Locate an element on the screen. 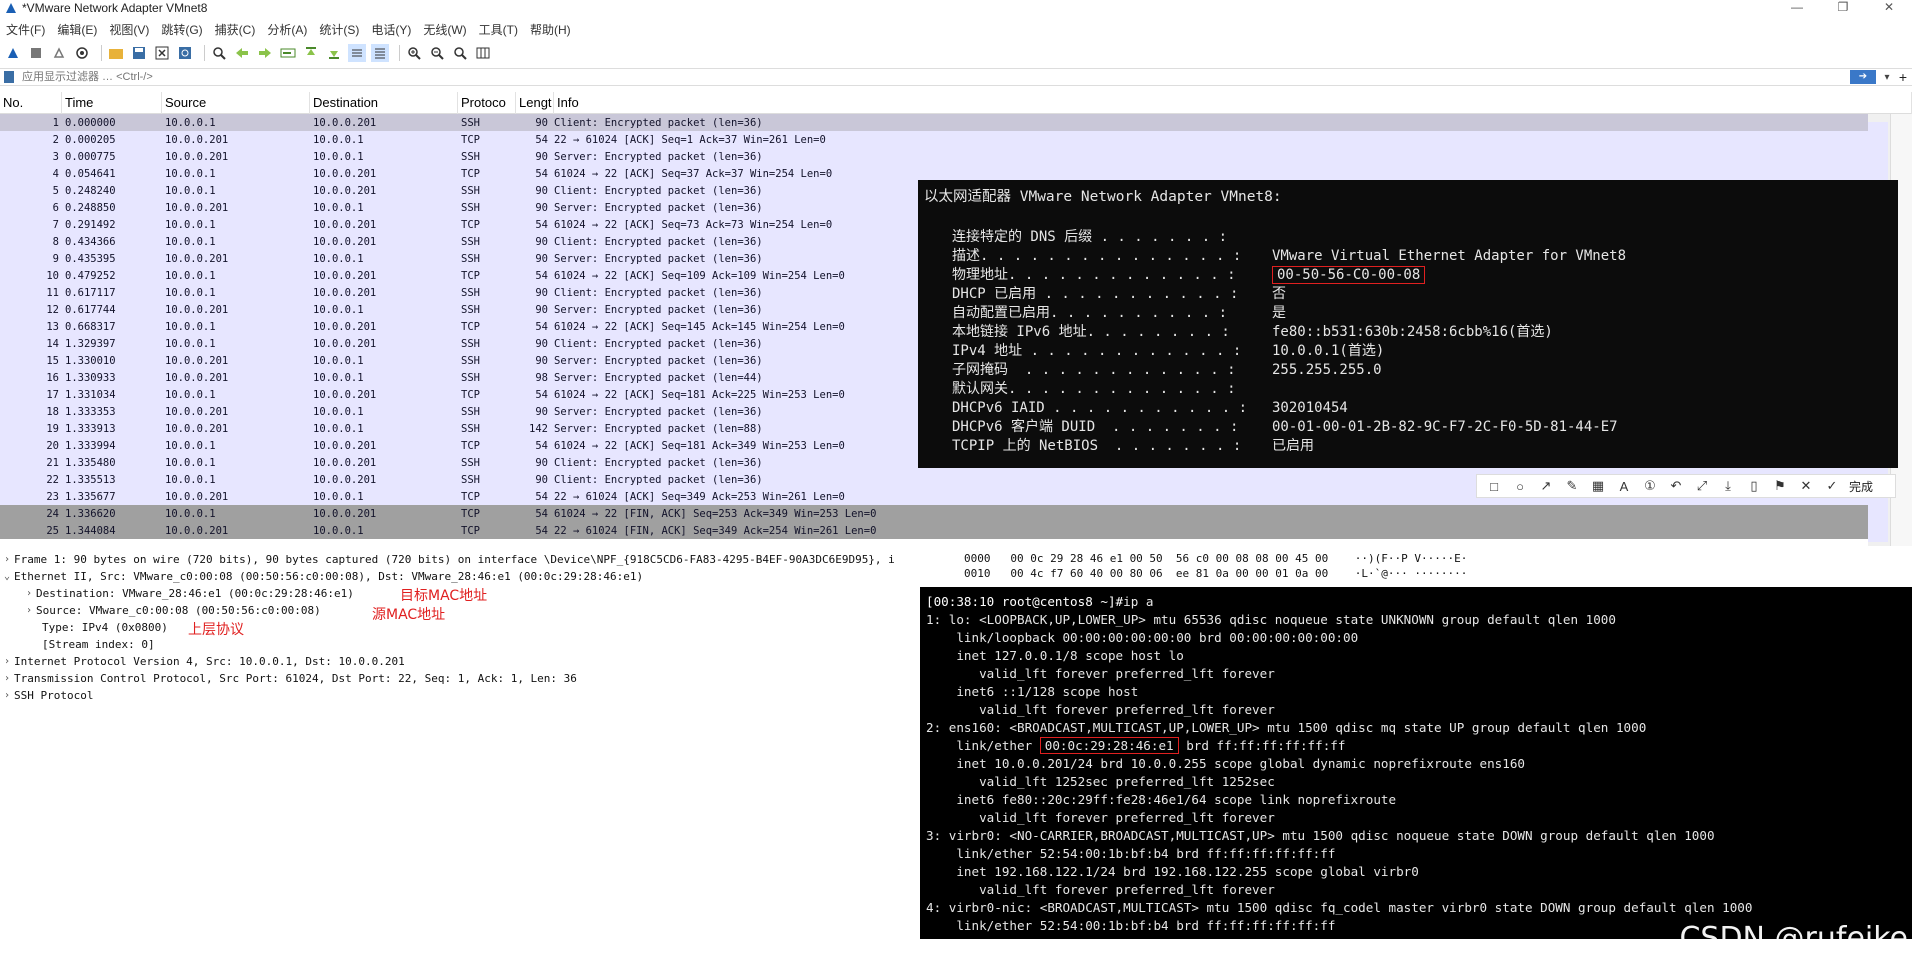 Image resolution: width=1912 pixels, height=956 pixels. pin-icon: ▯ is located at coordinates (1754, 486).